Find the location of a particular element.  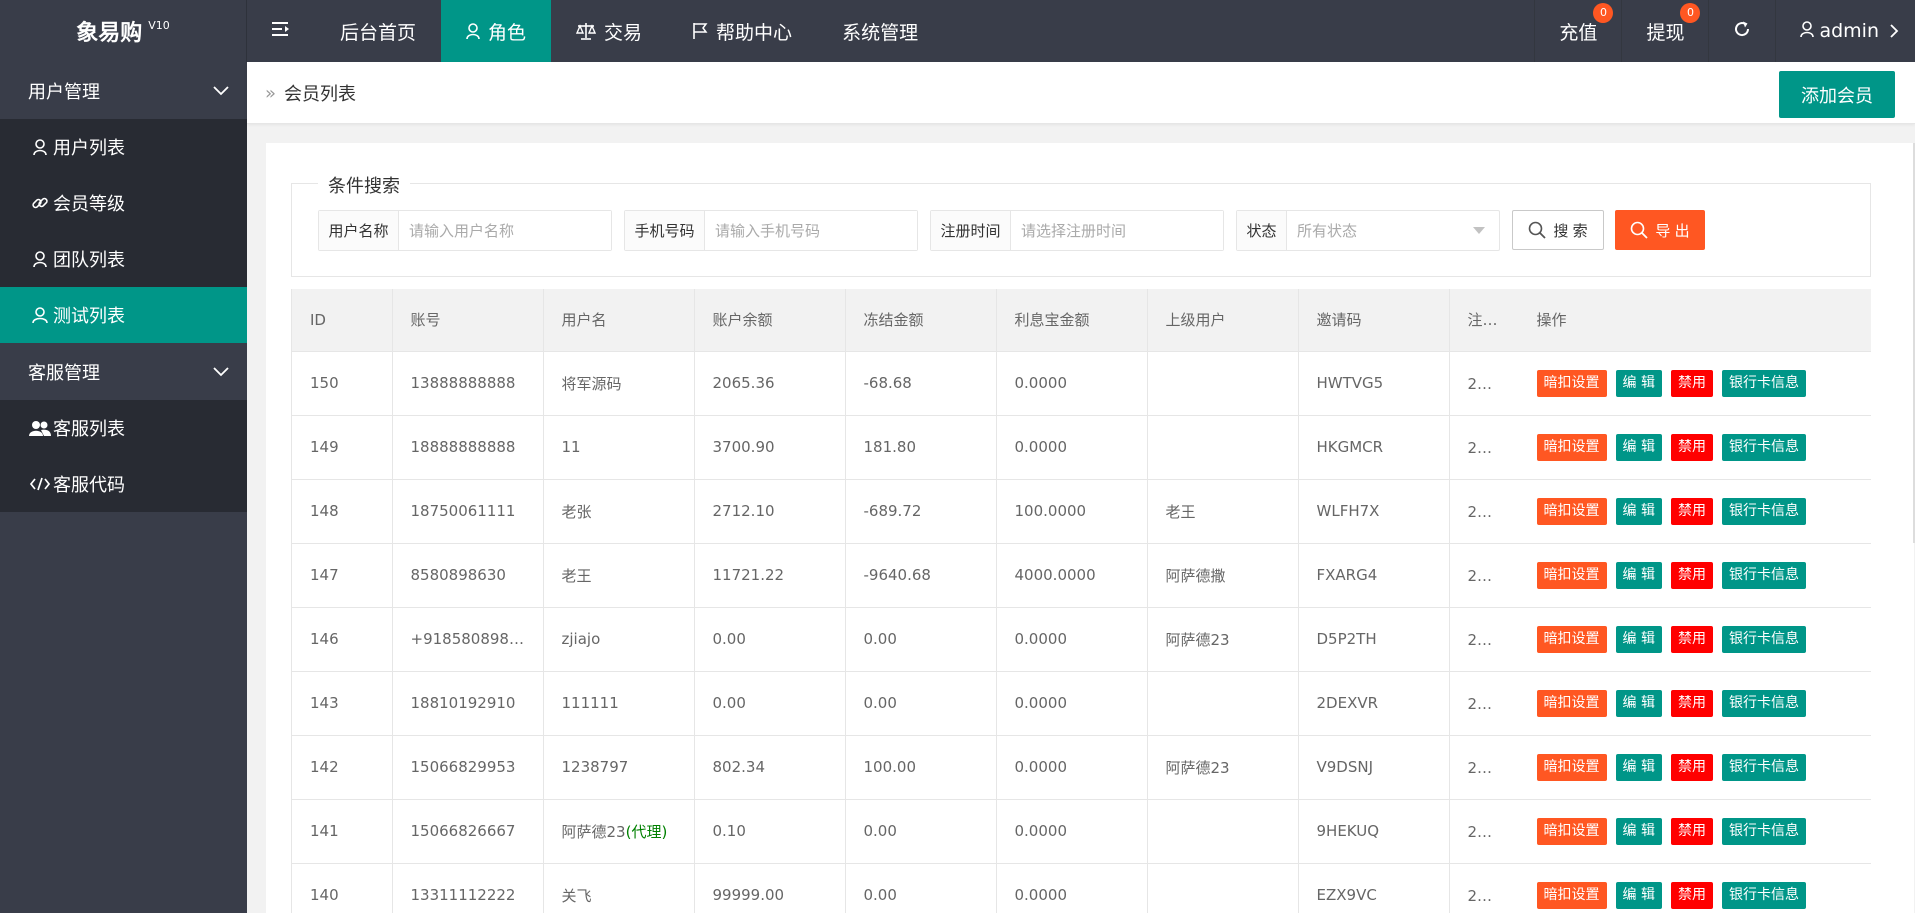

cell-regtime: 2021年 is located at coordinates (1484, 767).